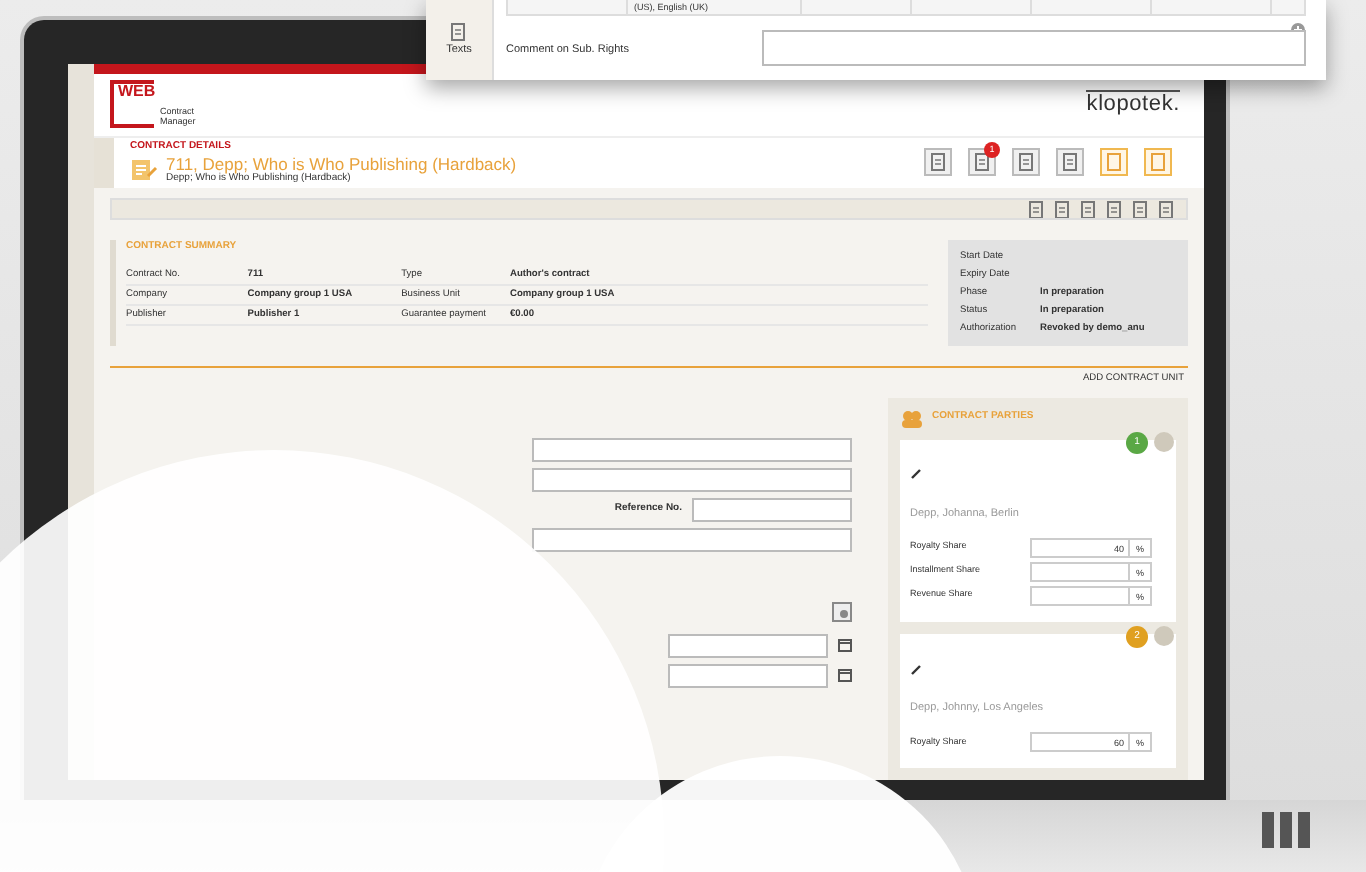 Image resolution: width=1366 pixels, height=872 pixels. What do you see at coordinates (1034, 48) in the screenshot?
I see `comment-field` at bounding box center [1034, 48].